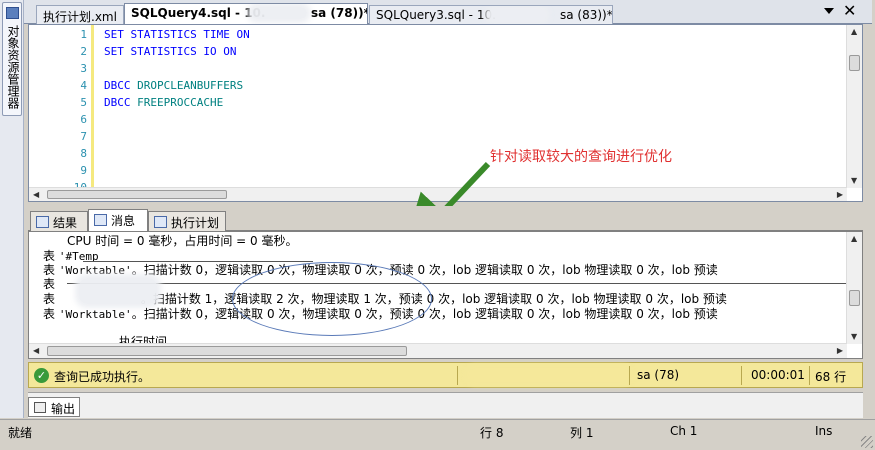  Describe the element at coordinates (83, 68) in the screenshot. I see `line-number: 3` at that location.